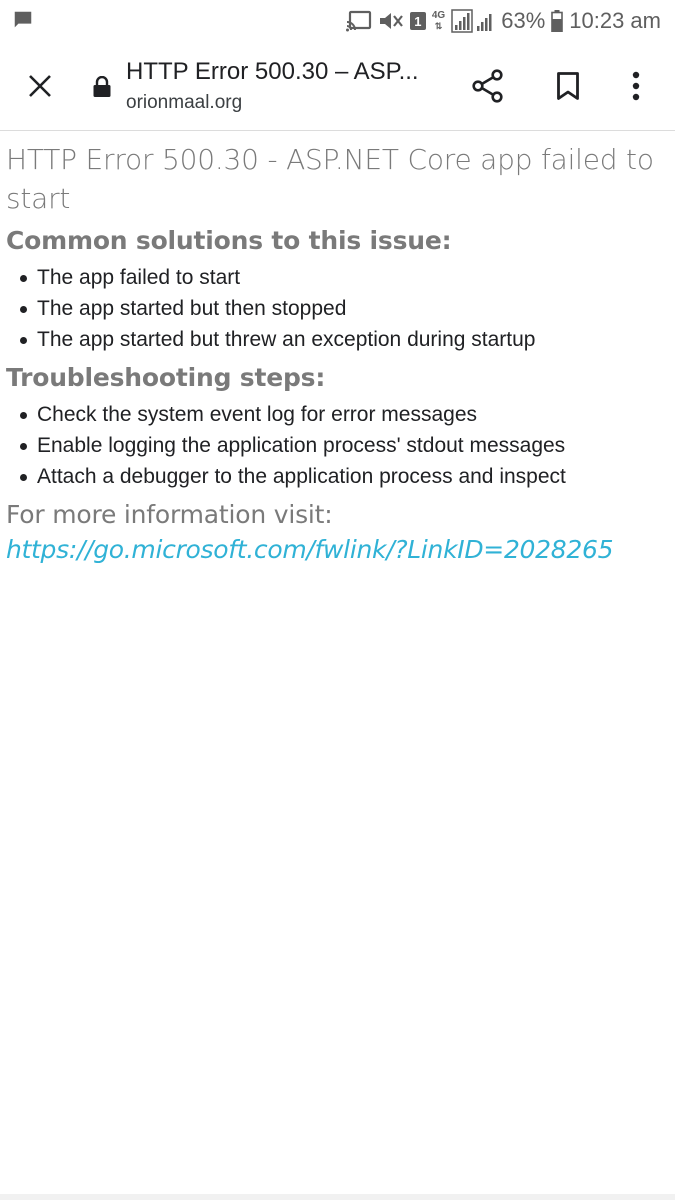 This screenshot has width=675, height=1200. I want to click on network-type-label: 4G, so click(438, 15).